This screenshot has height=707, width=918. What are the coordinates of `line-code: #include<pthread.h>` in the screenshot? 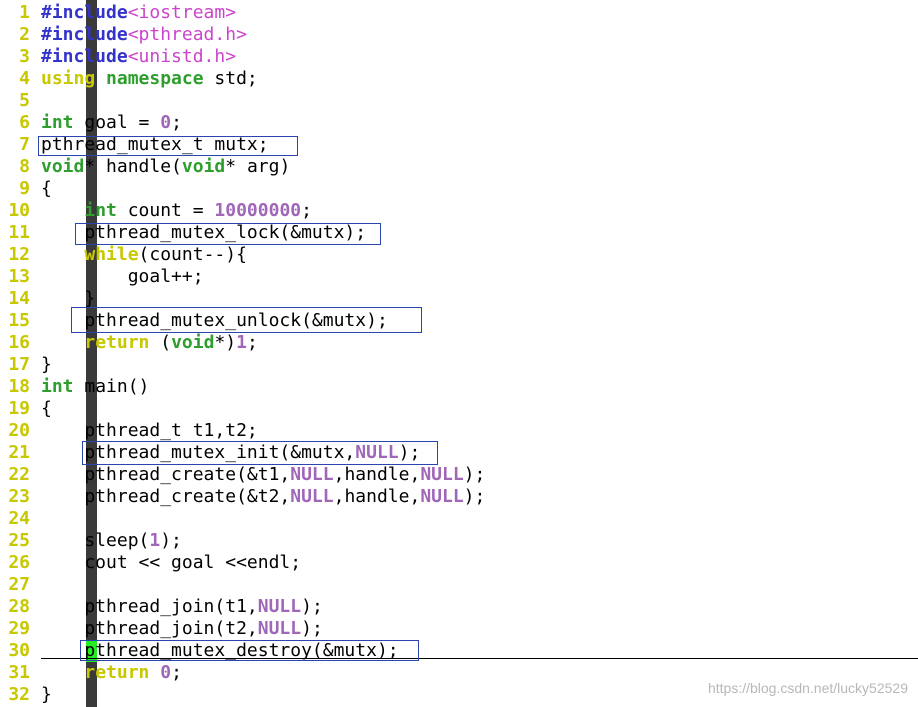 It's located at (144, 35).